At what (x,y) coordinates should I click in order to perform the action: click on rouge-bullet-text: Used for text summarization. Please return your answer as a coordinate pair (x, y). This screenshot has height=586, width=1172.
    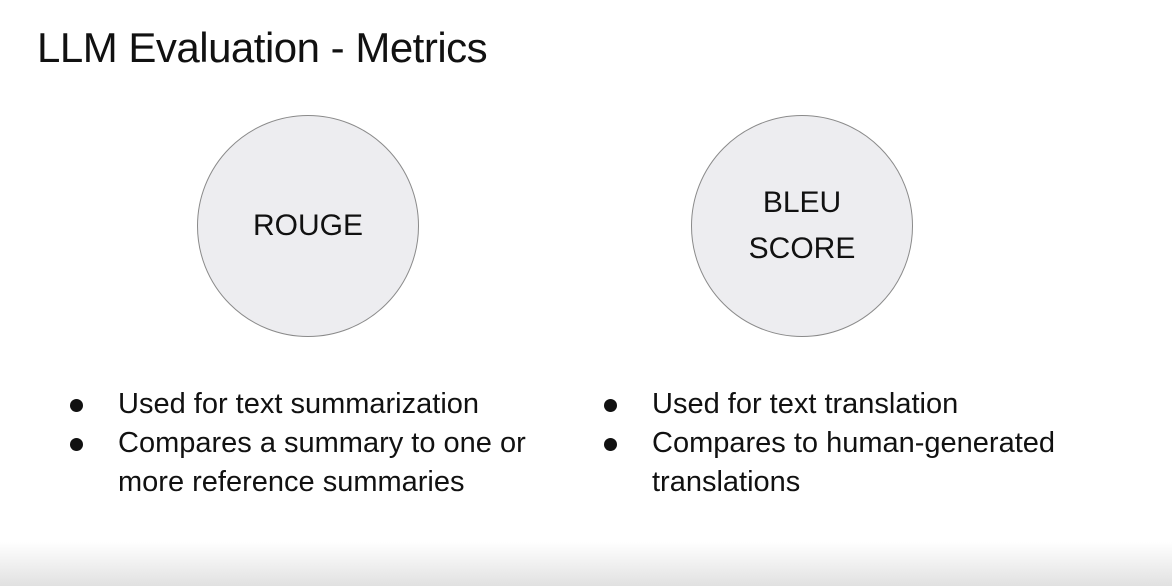
    Looking at the image, I should click on (299, 404).